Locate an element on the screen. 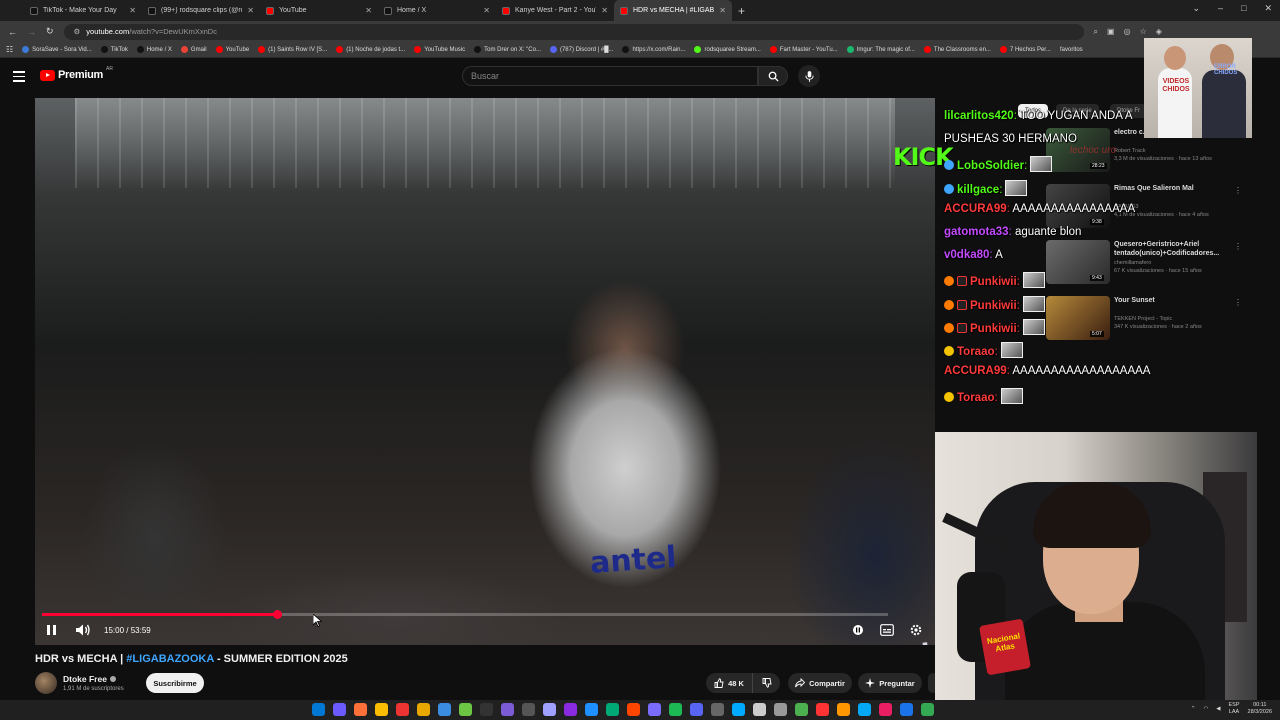 This screenshot has height=720, width=1280. speaker-icon: ◀ is located at coordinates (1218, 709).